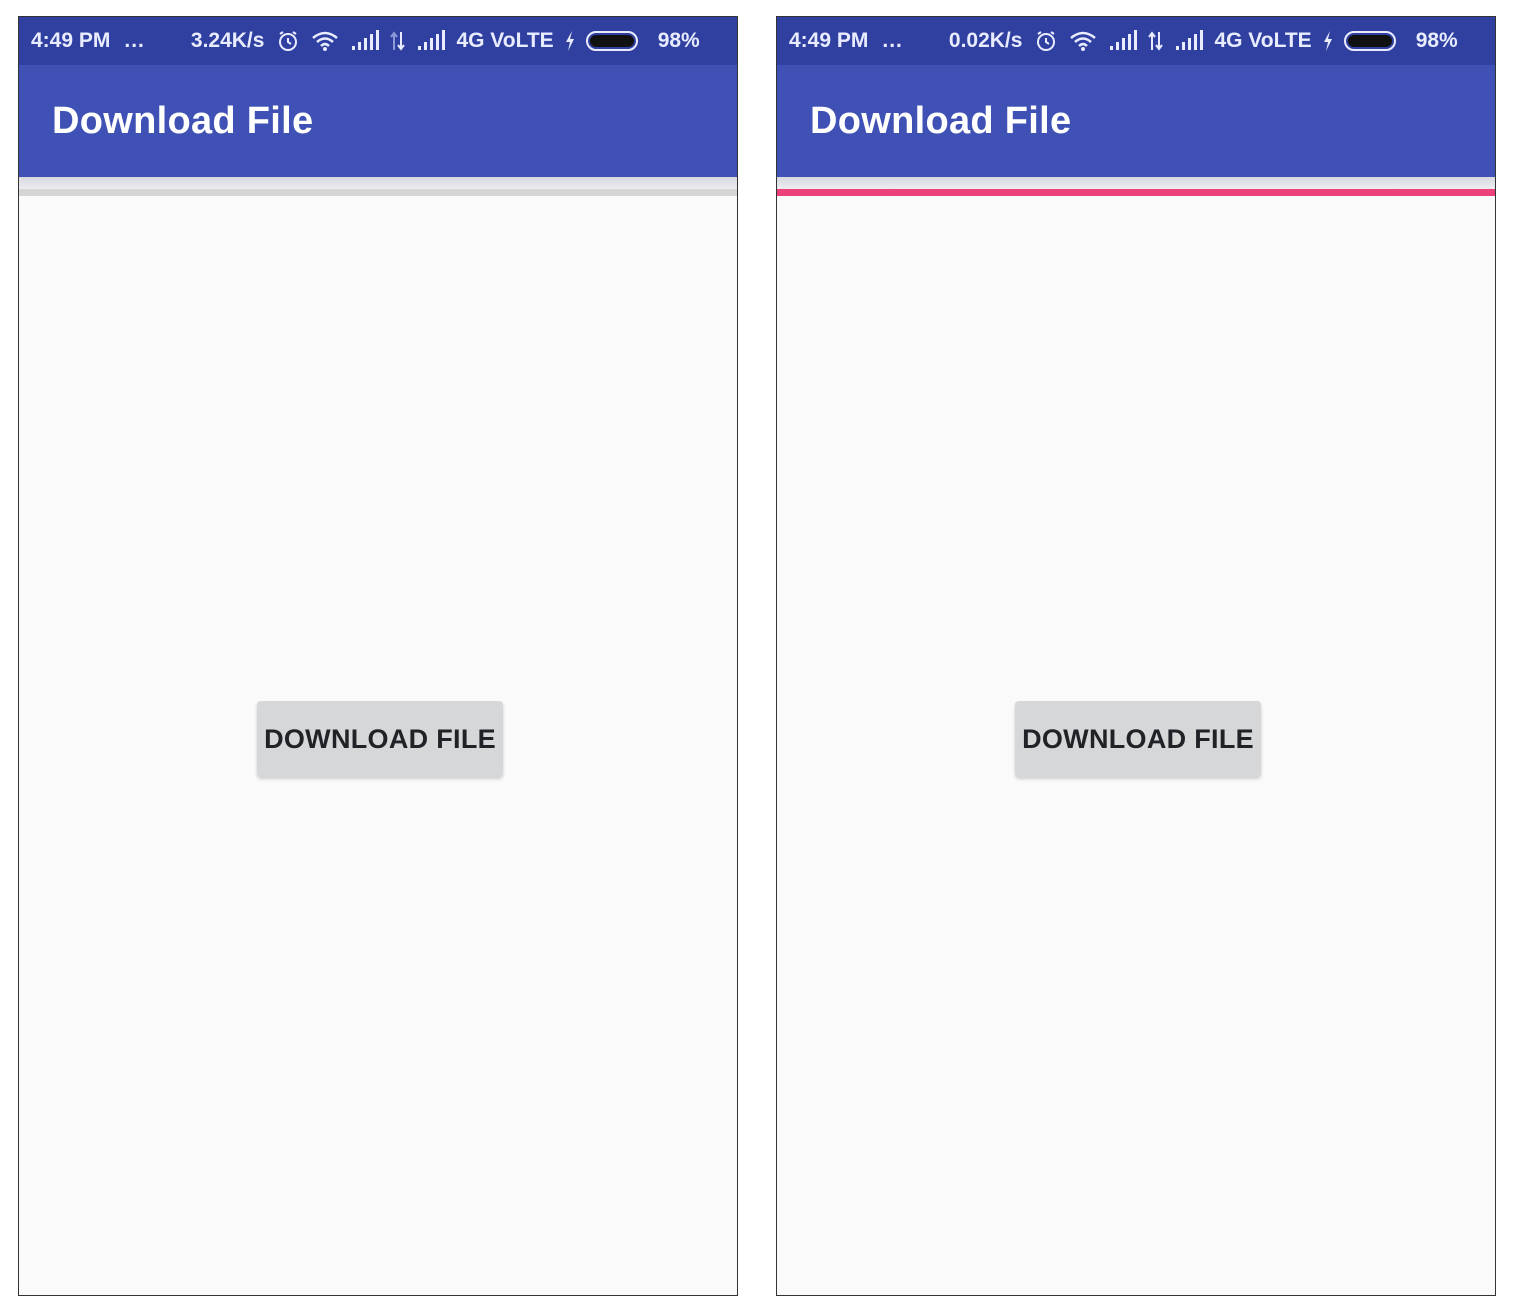 The height and width of the screenshot is (1316, 1516). Describe the element at coordinates (227, 40) in the screenshot. I see `status-net-speed: 3.24K/s` at that location.